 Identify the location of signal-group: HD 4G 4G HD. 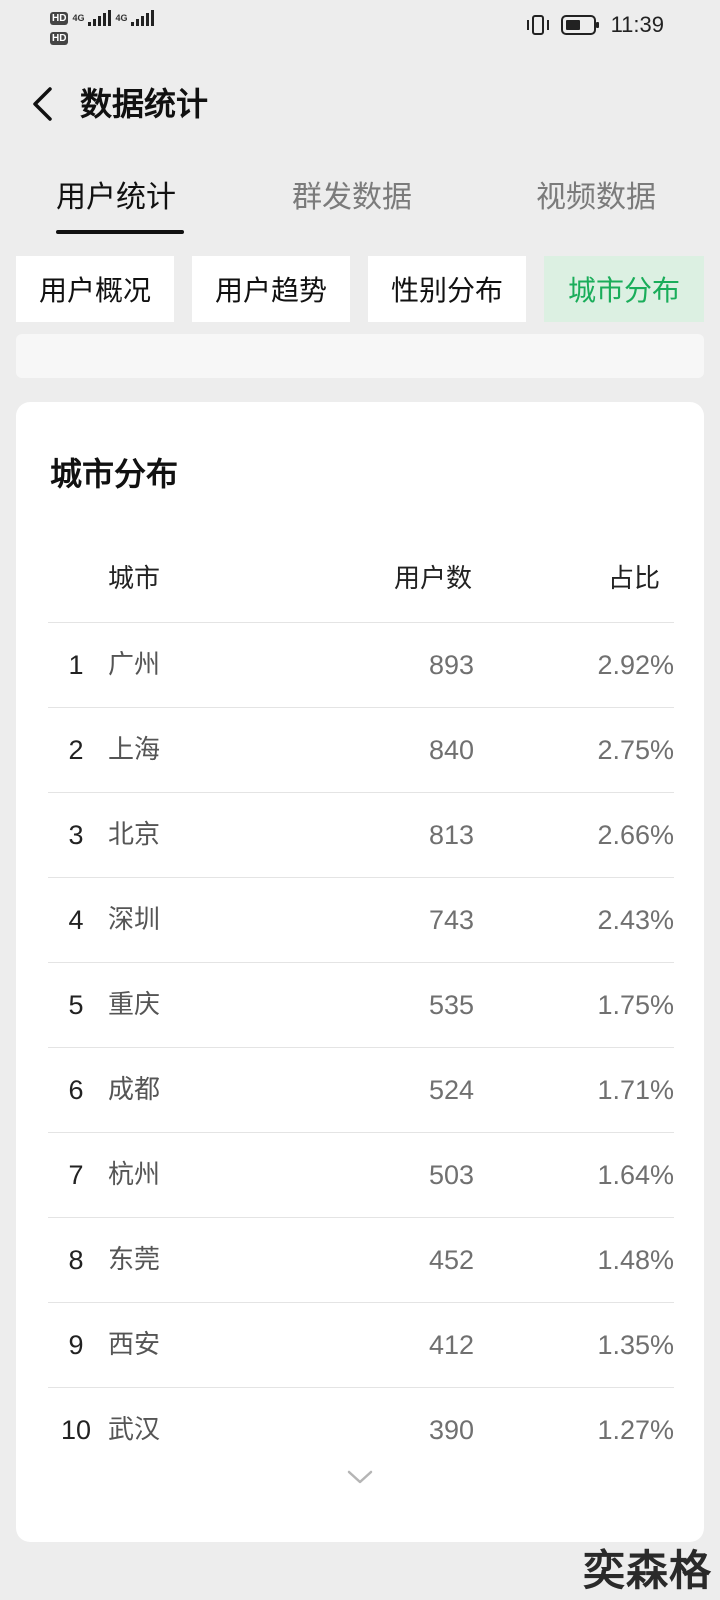
(102, 28).